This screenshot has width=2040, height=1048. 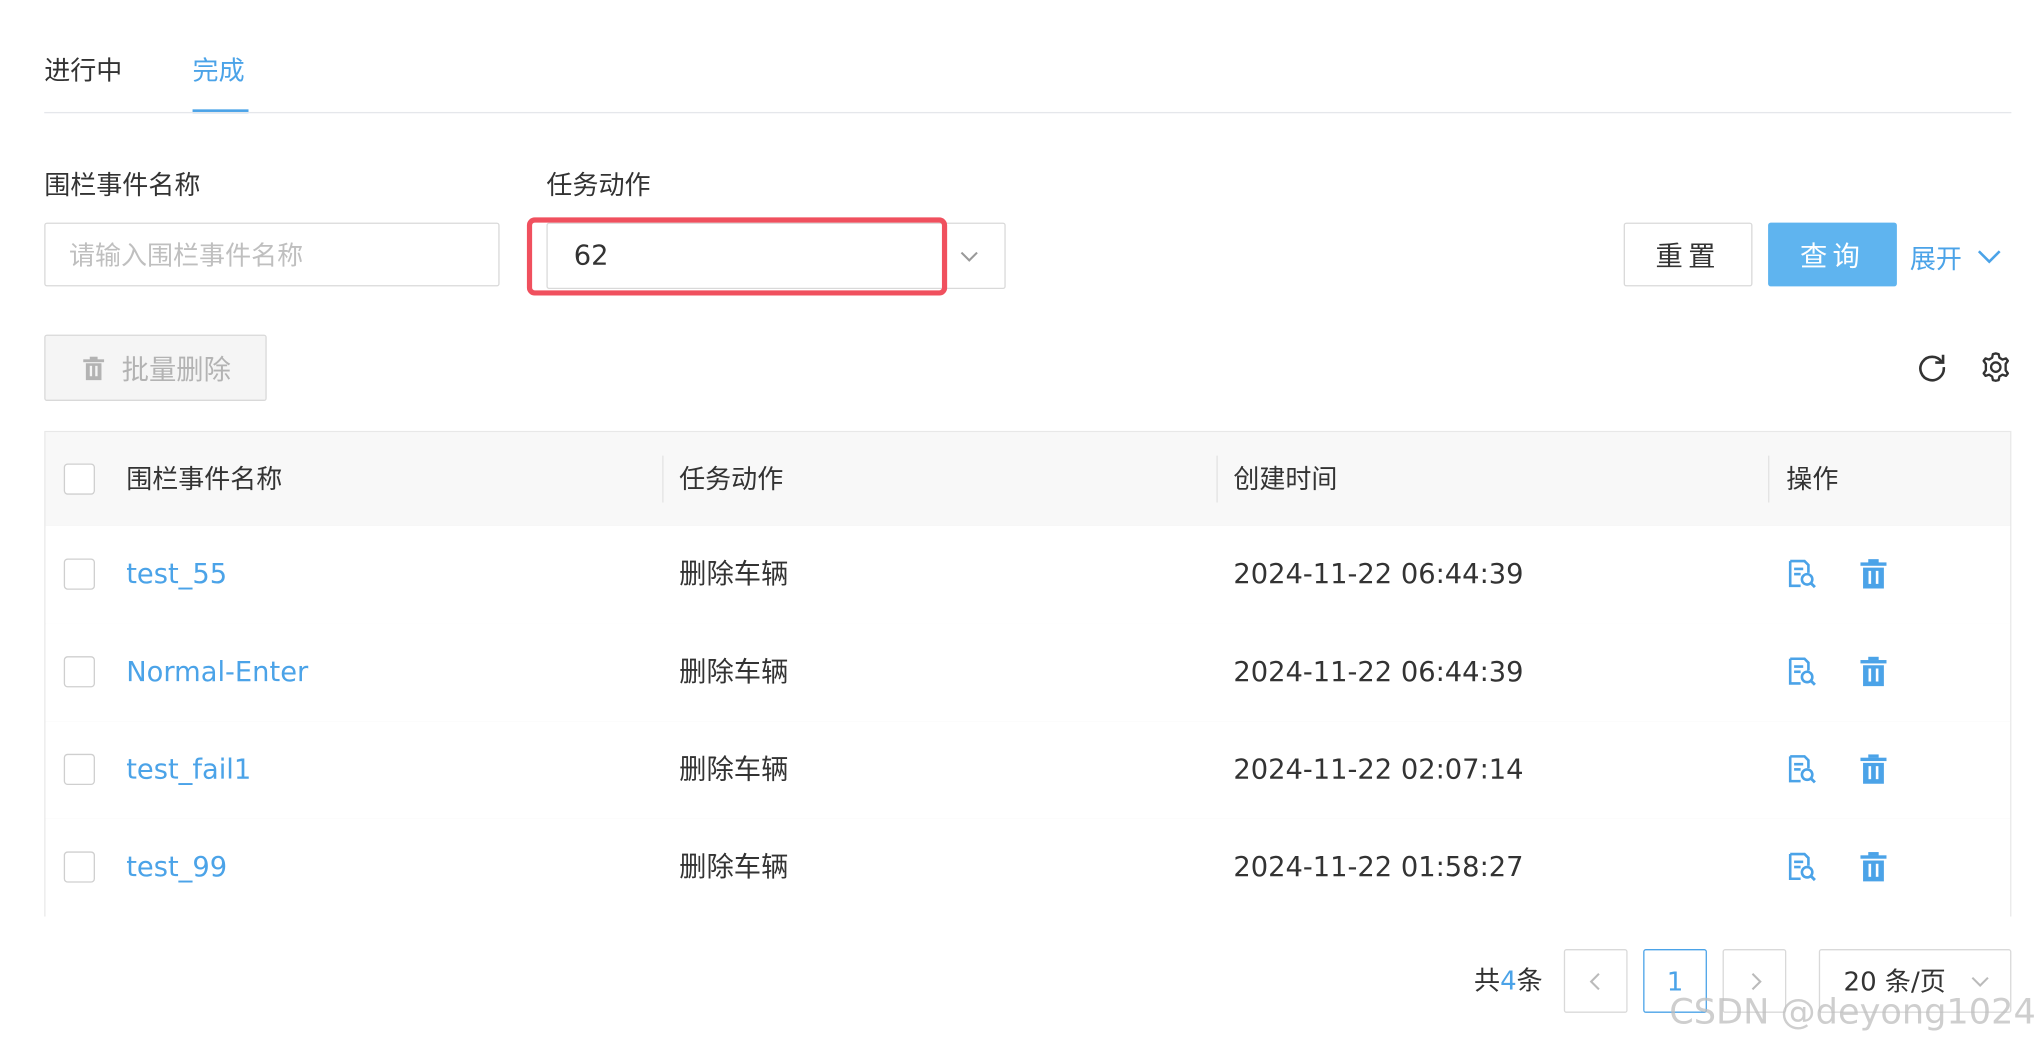 I want to click on column-header-operations: 操作, so click(x=1812, y=479).